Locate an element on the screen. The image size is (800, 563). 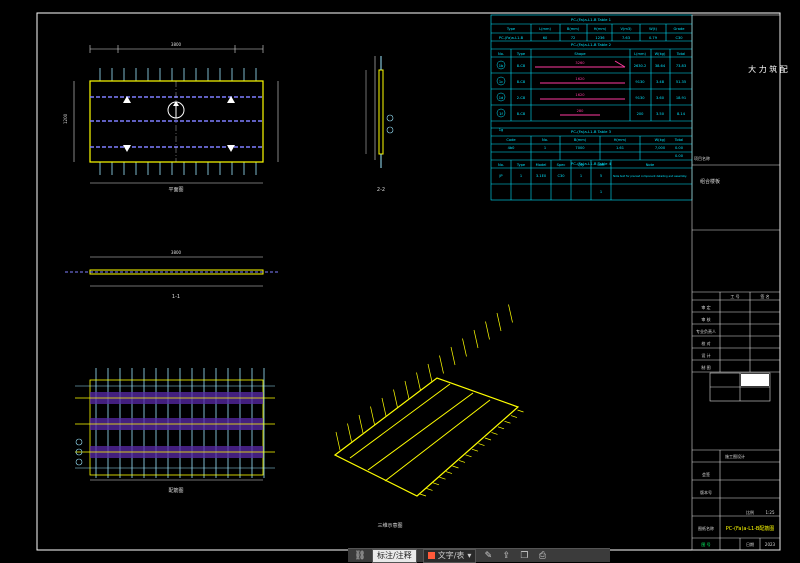
date-label: 日期 is located at coordinates (750, 544).